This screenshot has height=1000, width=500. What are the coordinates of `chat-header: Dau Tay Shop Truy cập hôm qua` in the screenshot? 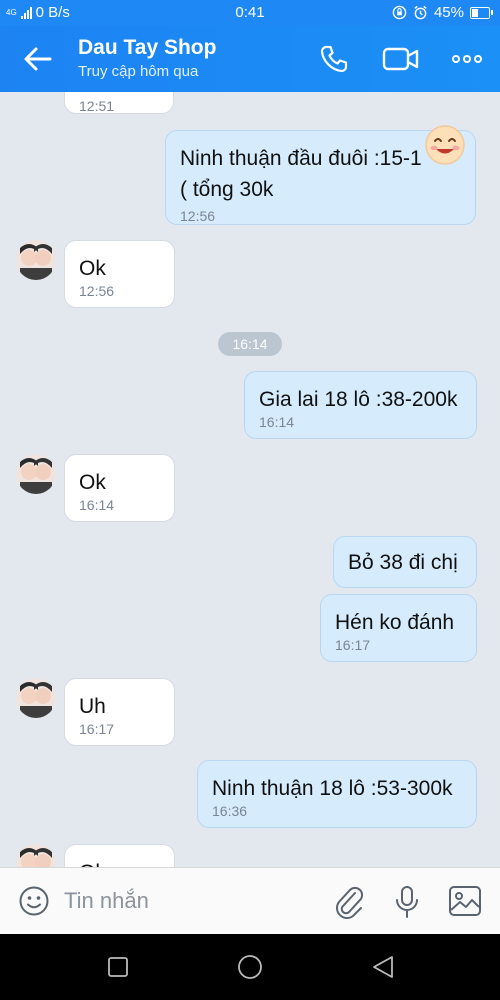 It's located at (250, 59).